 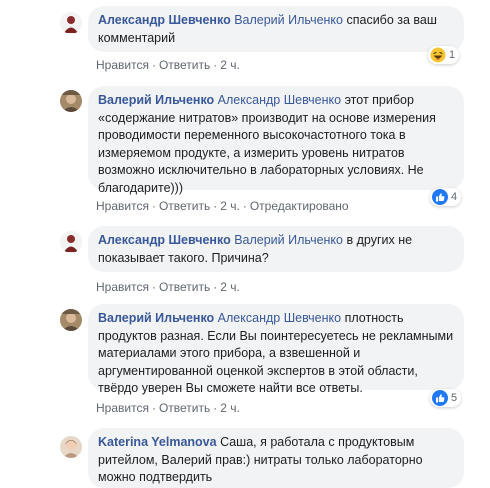 What do you see at coordinates (452, 55) in the screenshot?
I see `reaction-count: 1` at bounding box center [452, 55].